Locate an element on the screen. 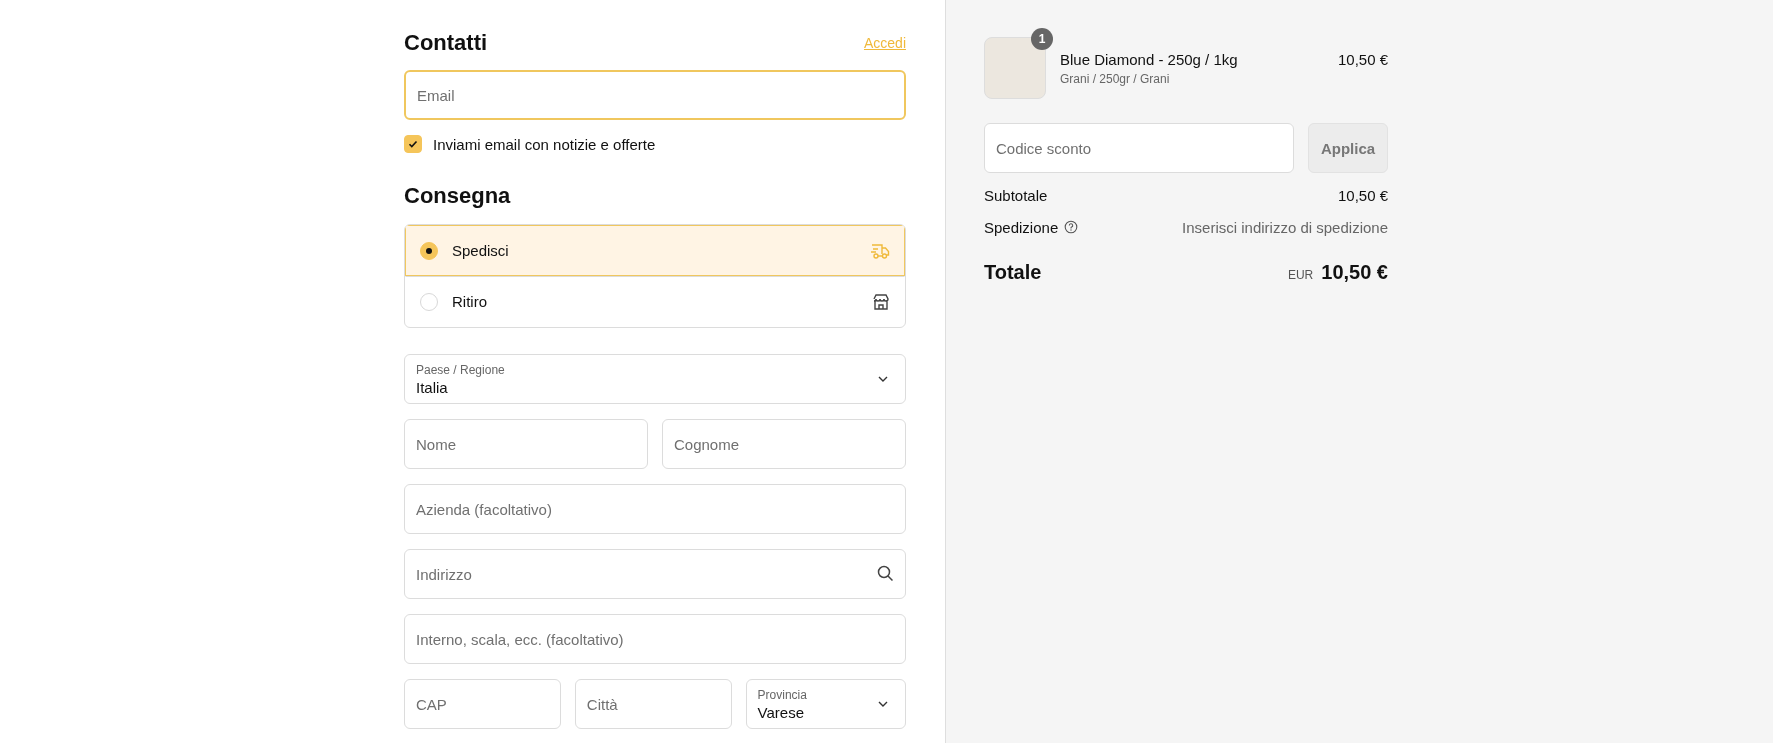 Image resolution: width=1773 pixels, height=743 pixels. total-label: Totale is located at coordinates (1013, 272).